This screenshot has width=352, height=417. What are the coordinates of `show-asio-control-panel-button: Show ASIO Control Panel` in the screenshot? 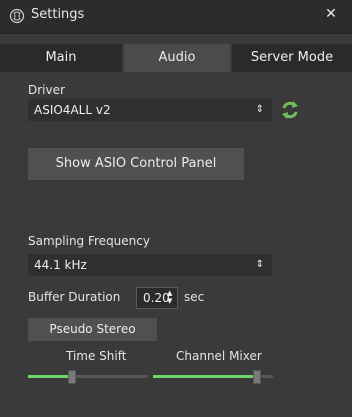 It's located at (136, 164).